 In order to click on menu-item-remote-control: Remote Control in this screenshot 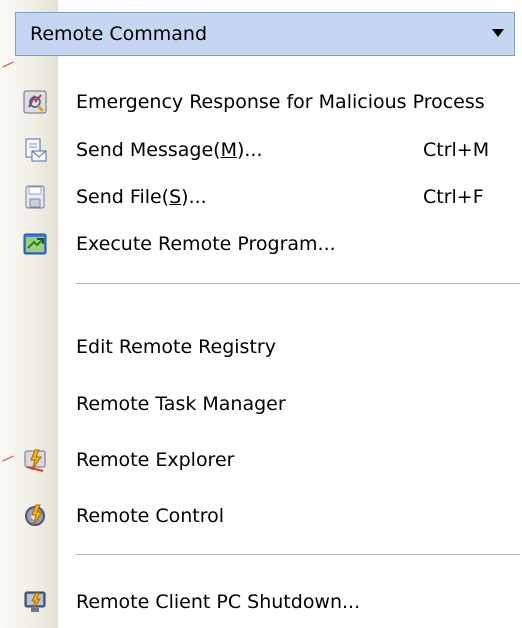, I will do `click(267, 516)`.